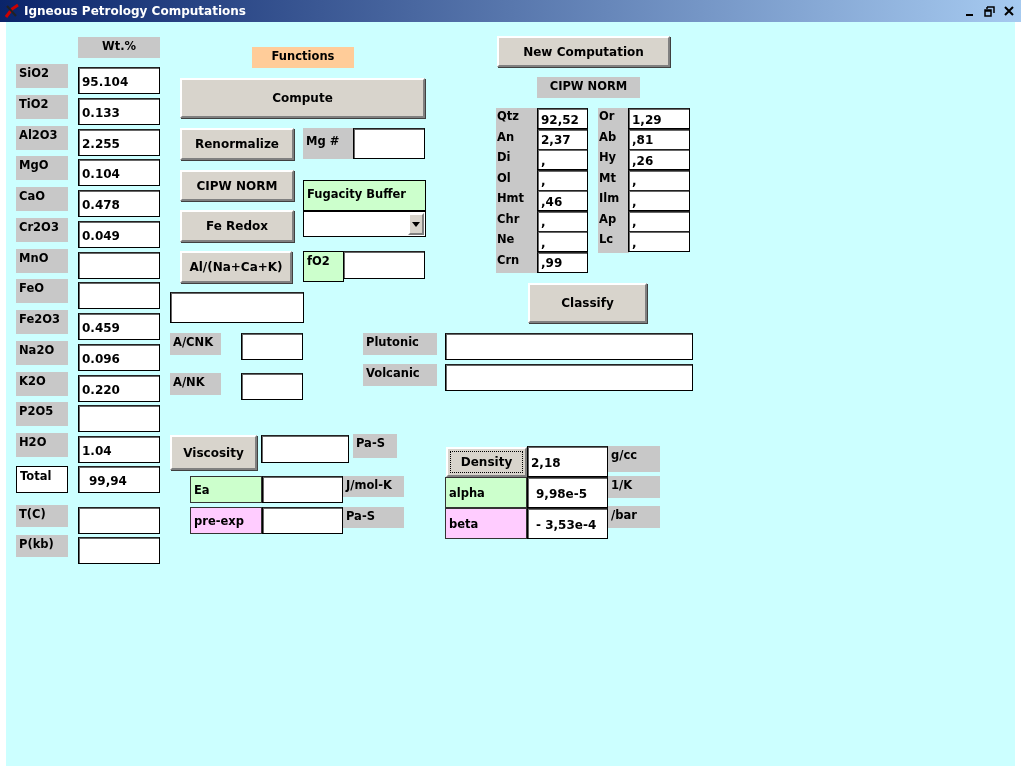  I want to click on app-icon, so click(12, 11).